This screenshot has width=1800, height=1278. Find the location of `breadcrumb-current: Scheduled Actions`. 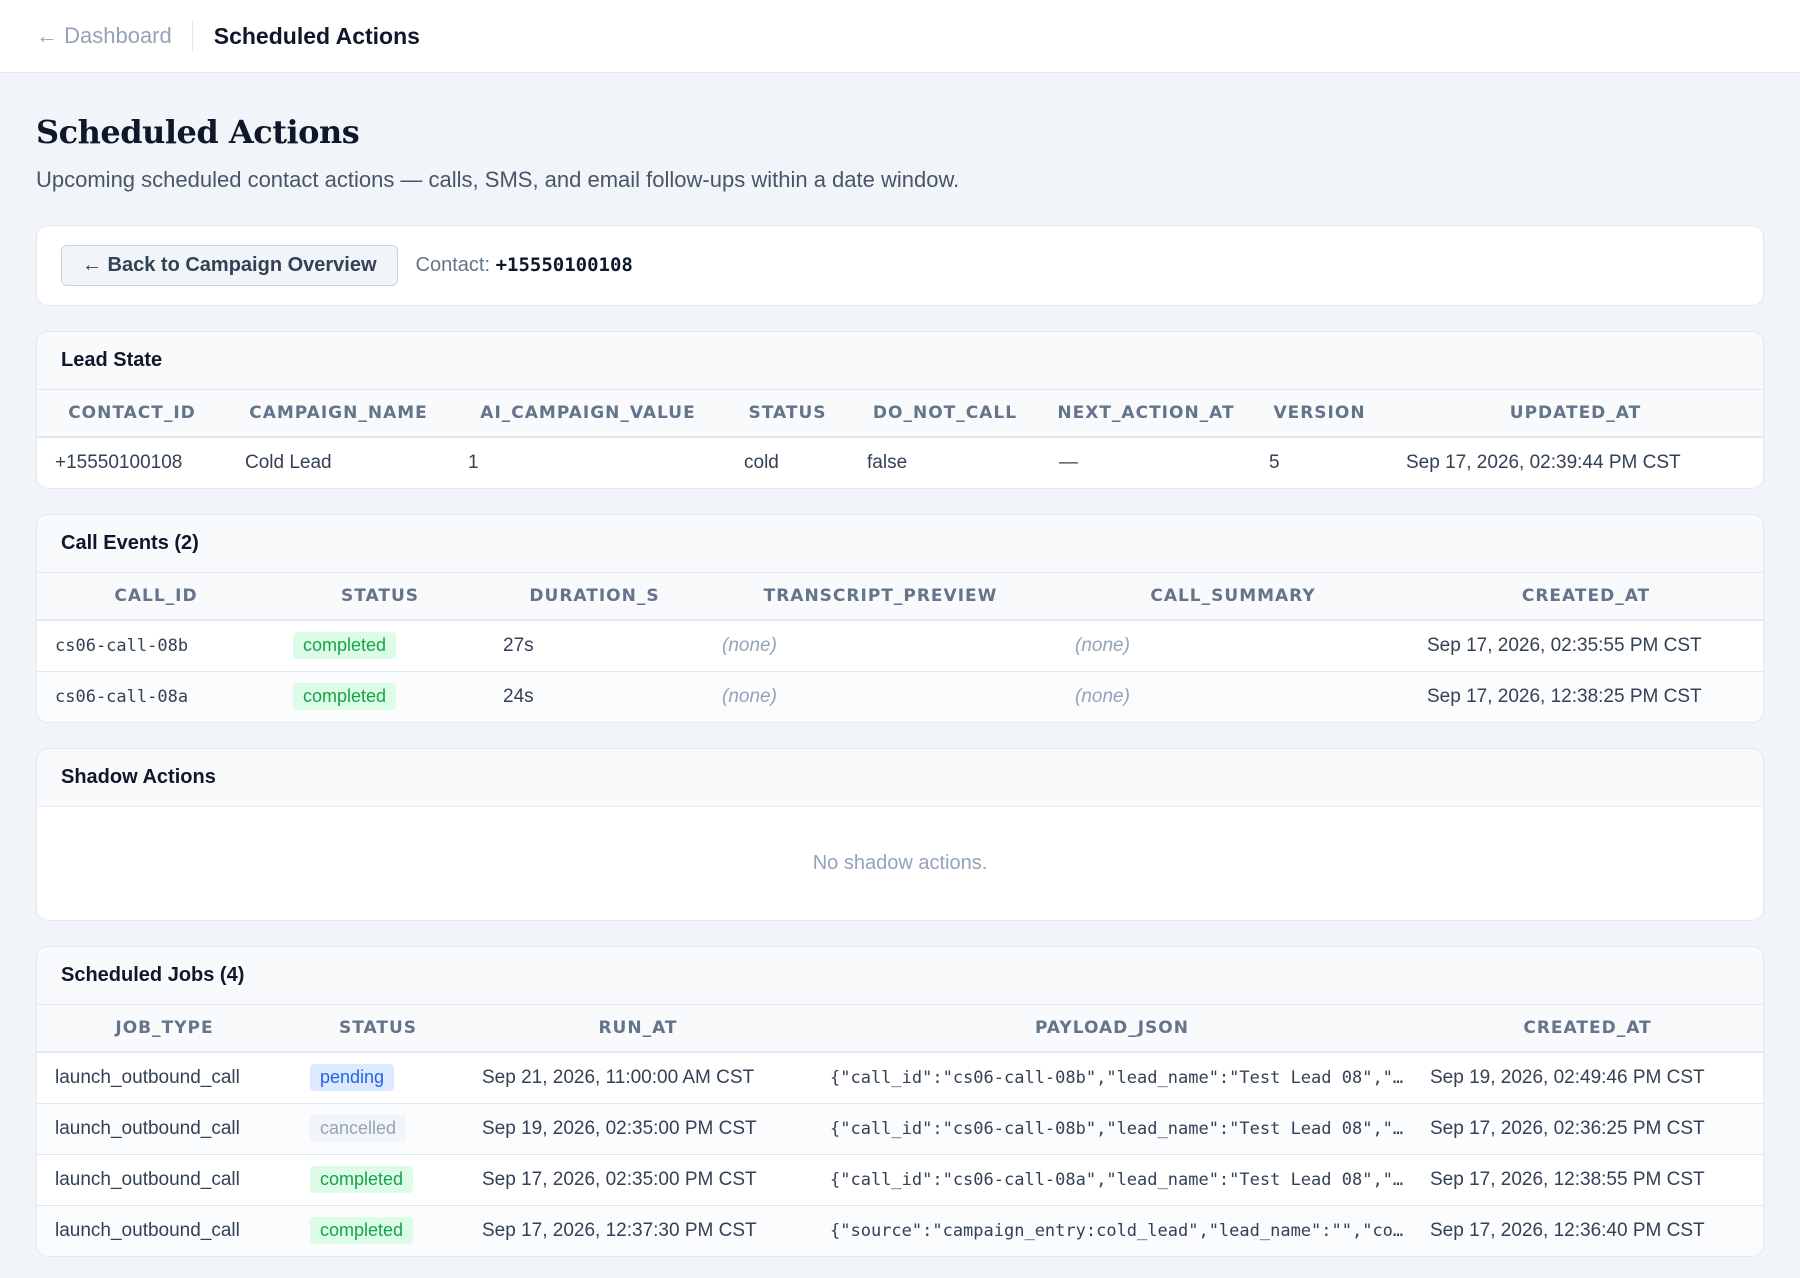

breadcrumb-current: Scheduled Actions is located at coordinates (316, 35).